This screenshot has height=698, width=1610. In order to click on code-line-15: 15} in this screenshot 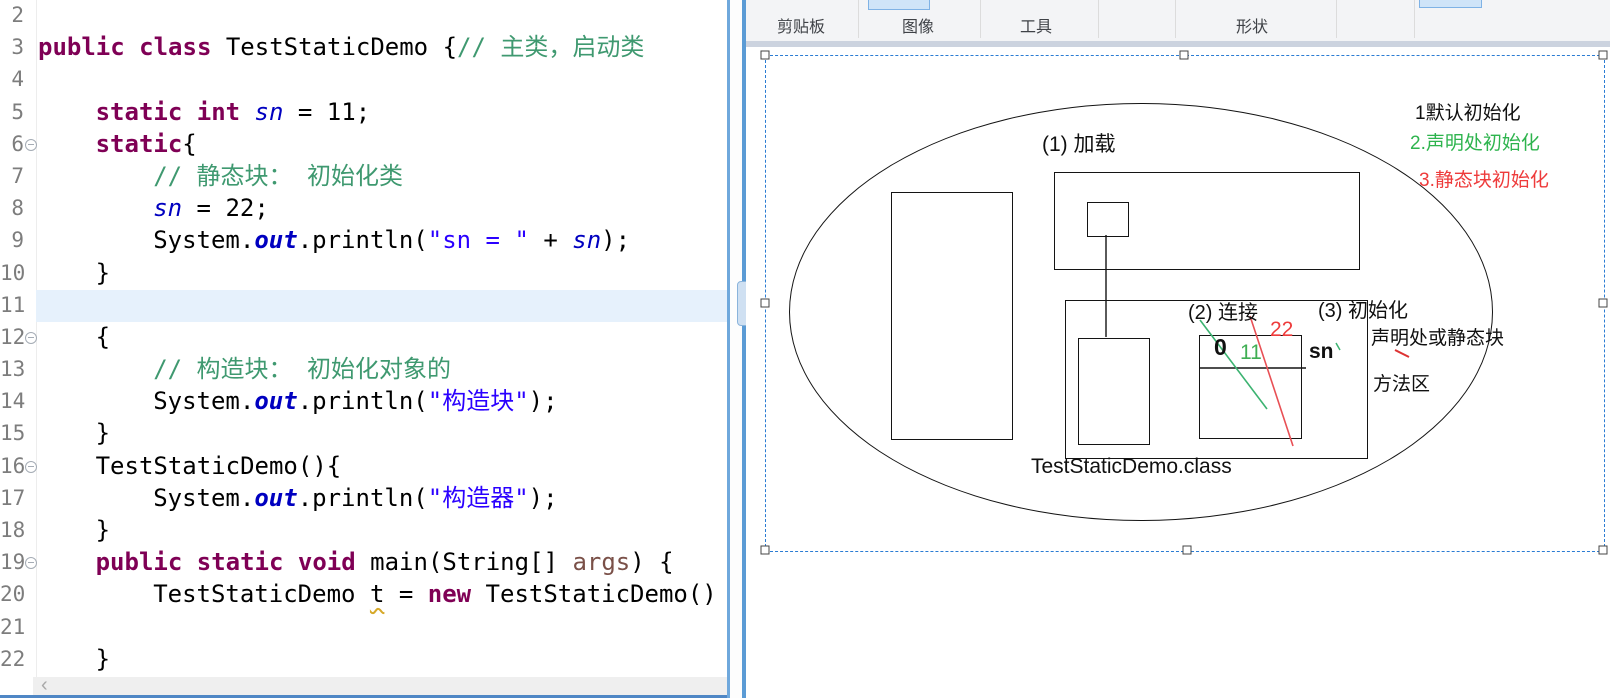, I will do `click(363, 434)`.